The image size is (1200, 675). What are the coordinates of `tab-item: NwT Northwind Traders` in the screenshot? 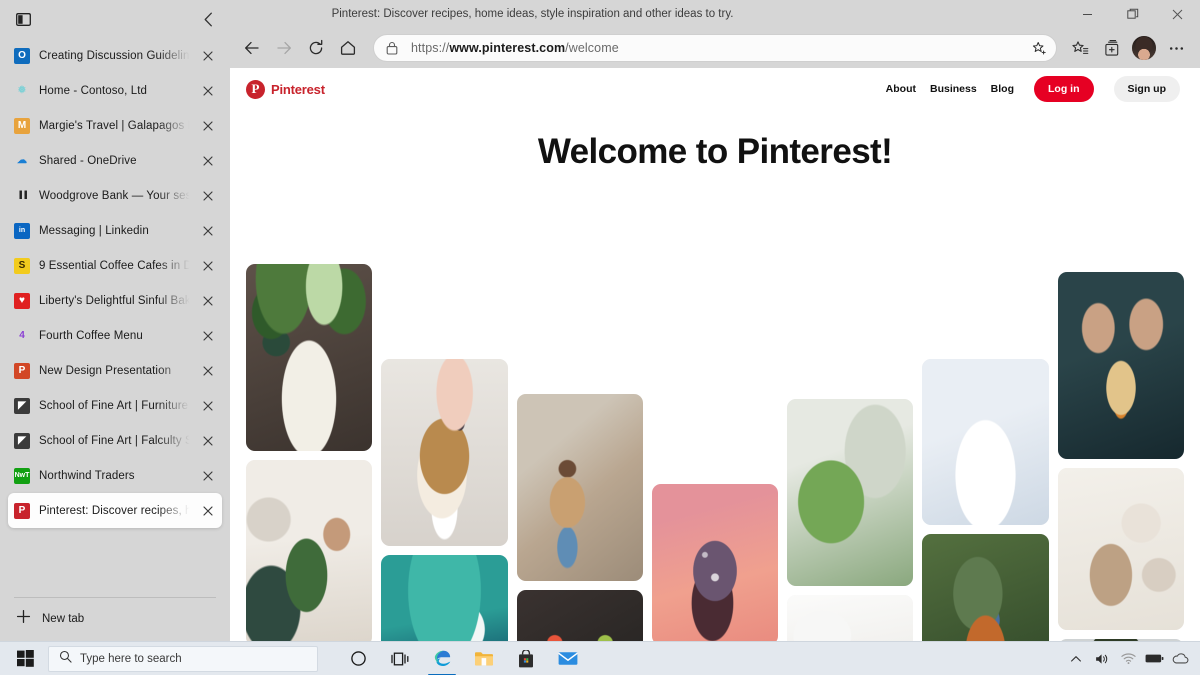 It's located at (115, 475).